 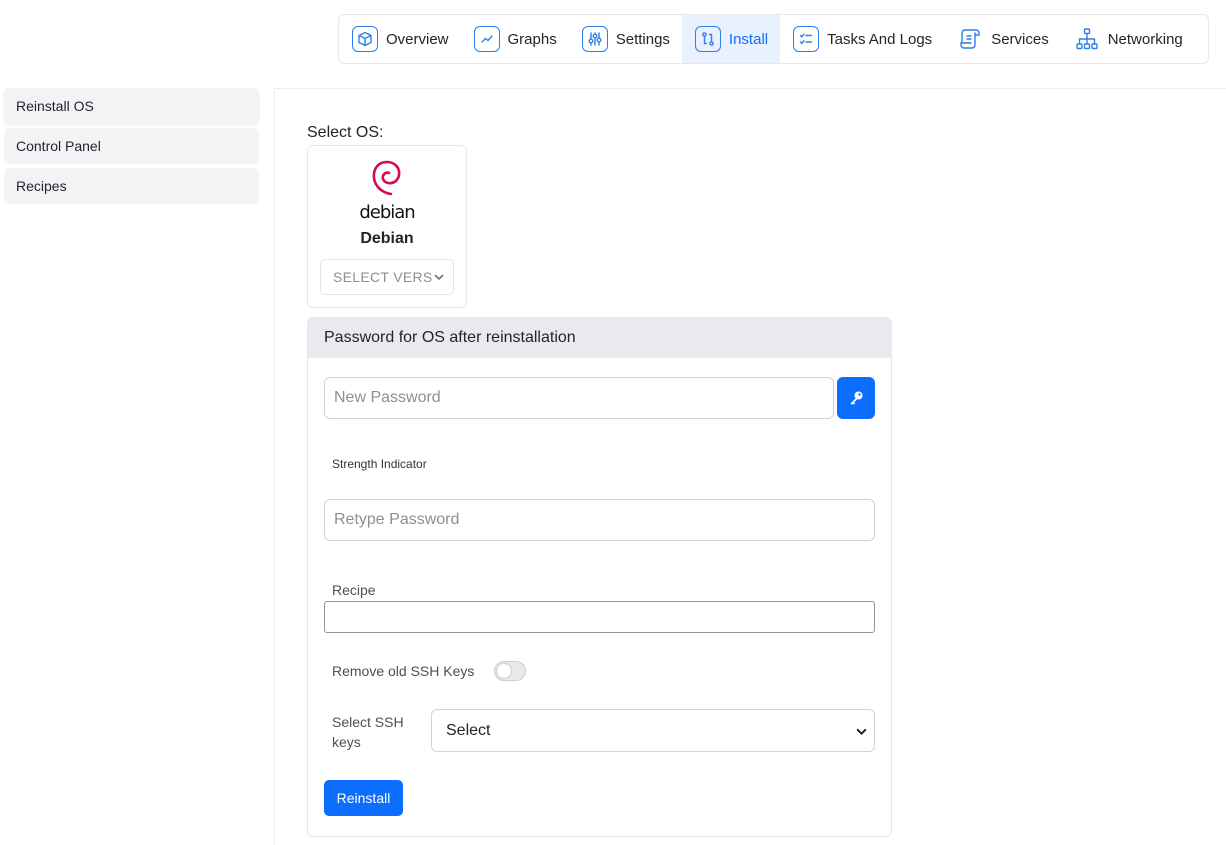 I want to click on sidebar-item-control-panel: Control Panel, so click(x=131, y=146).